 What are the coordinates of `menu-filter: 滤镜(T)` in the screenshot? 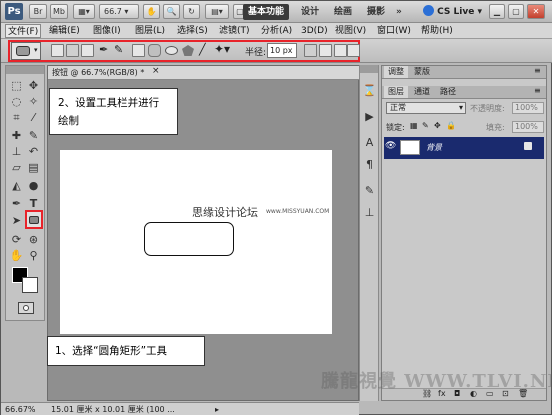 It's located at (234, 31).